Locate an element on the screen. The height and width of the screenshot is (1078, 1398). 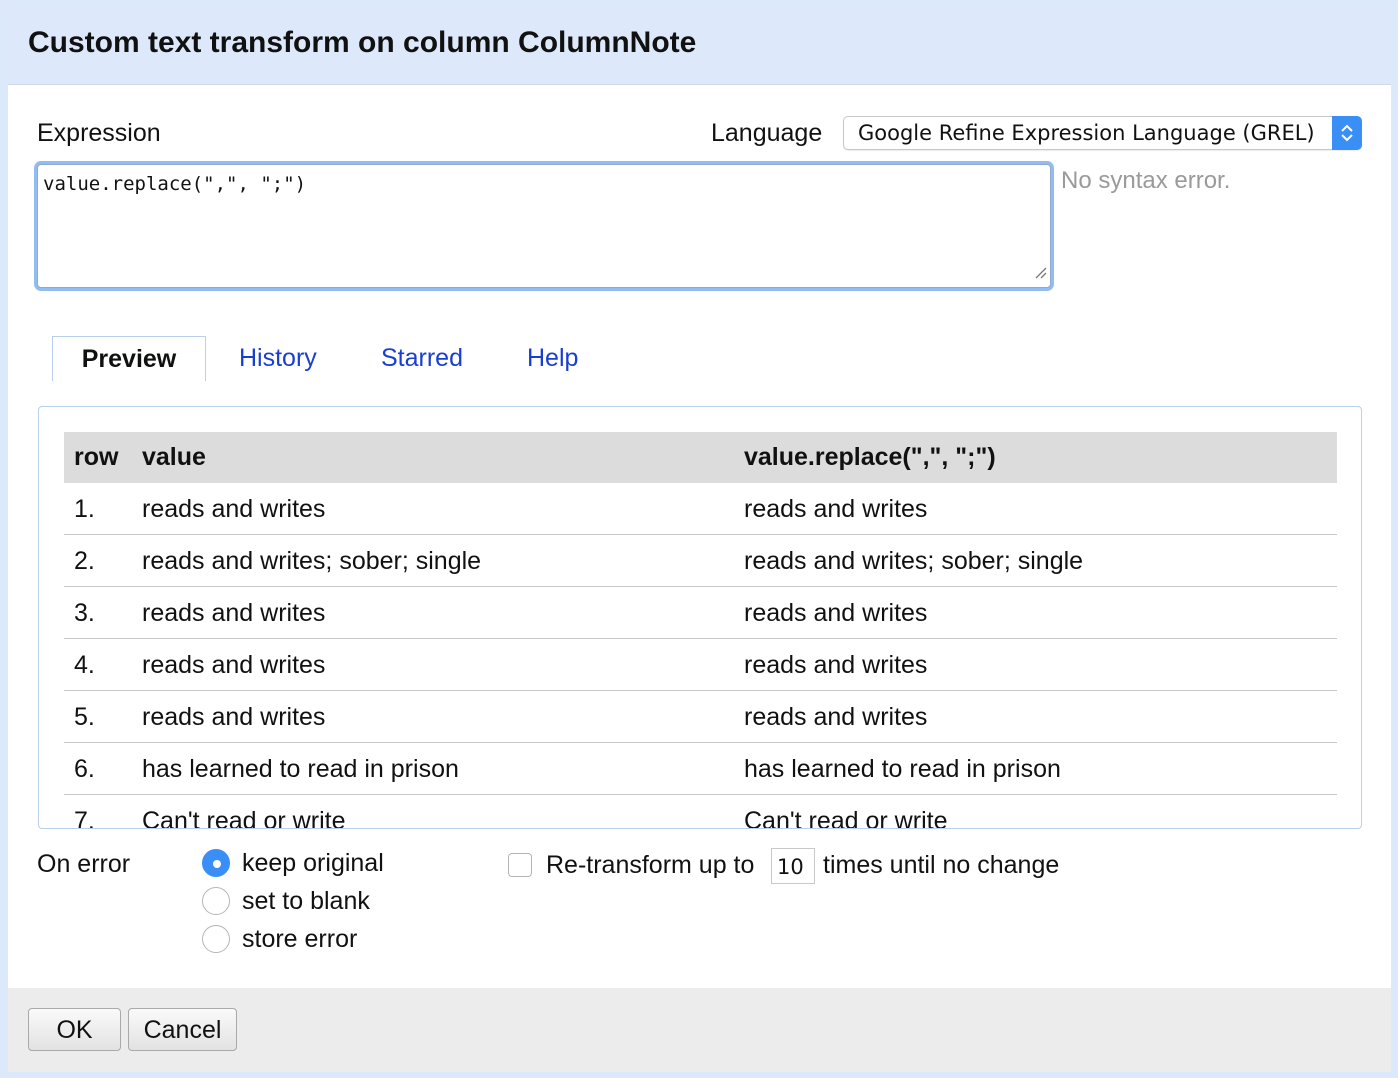
header-result: value.replace(",", ";") is located at coordinates (870, 457).